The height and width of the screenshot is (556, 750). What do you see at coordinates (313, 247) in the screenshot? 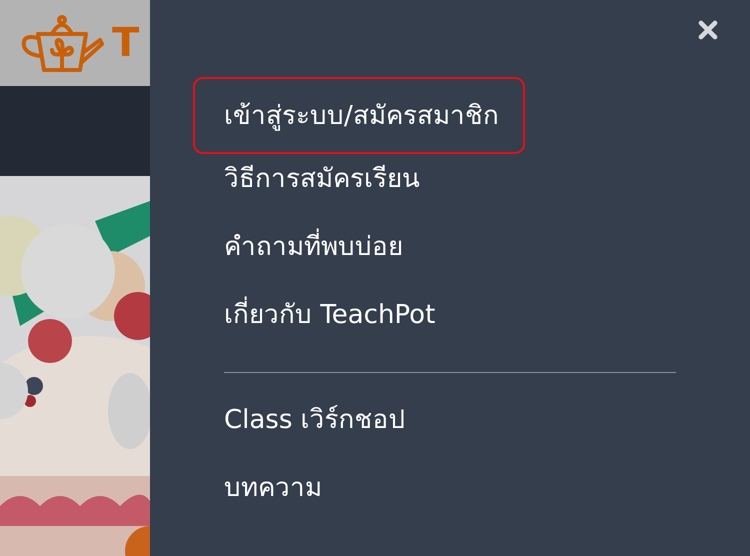
I see `menu-item: คำถามที่พบบ่อย` at bounding box center [313, 247].